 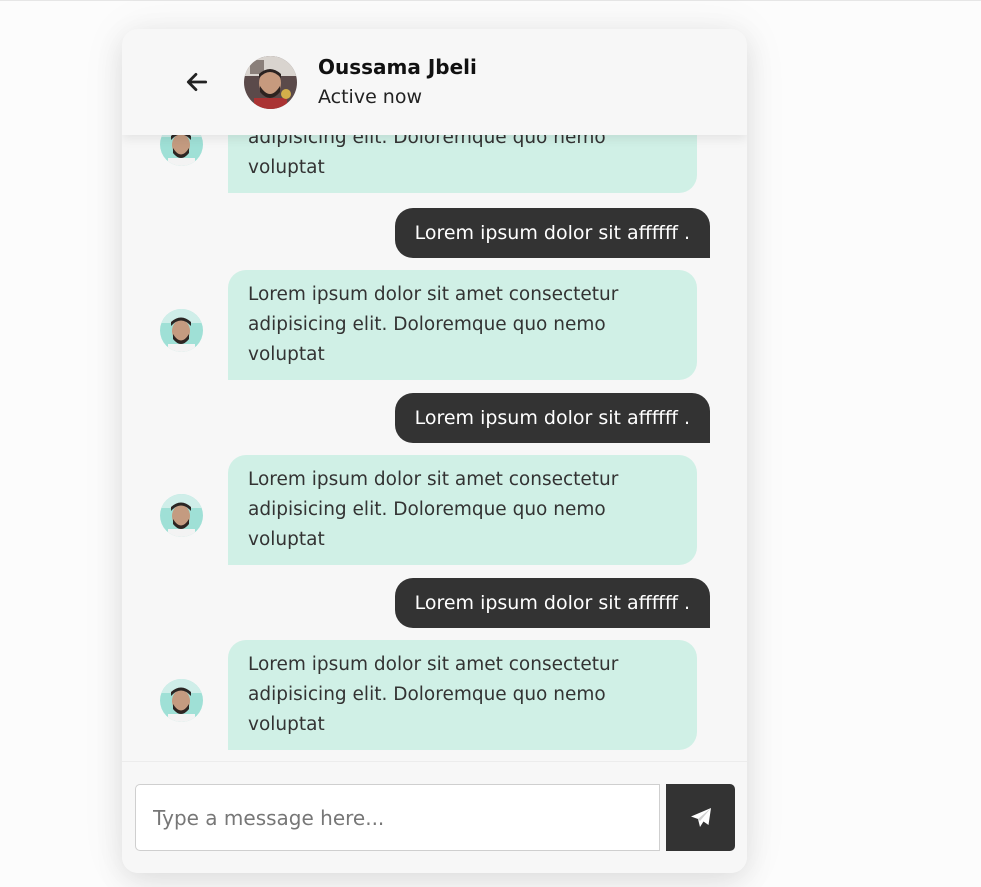 I want to click on typing-area, so click(x=434, y=817).